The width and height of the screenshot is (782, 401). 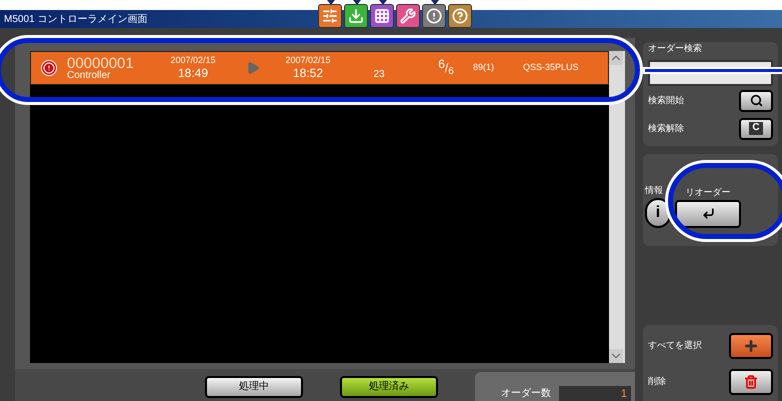 I want to click on select-all-button, so click(x=751, y=346).